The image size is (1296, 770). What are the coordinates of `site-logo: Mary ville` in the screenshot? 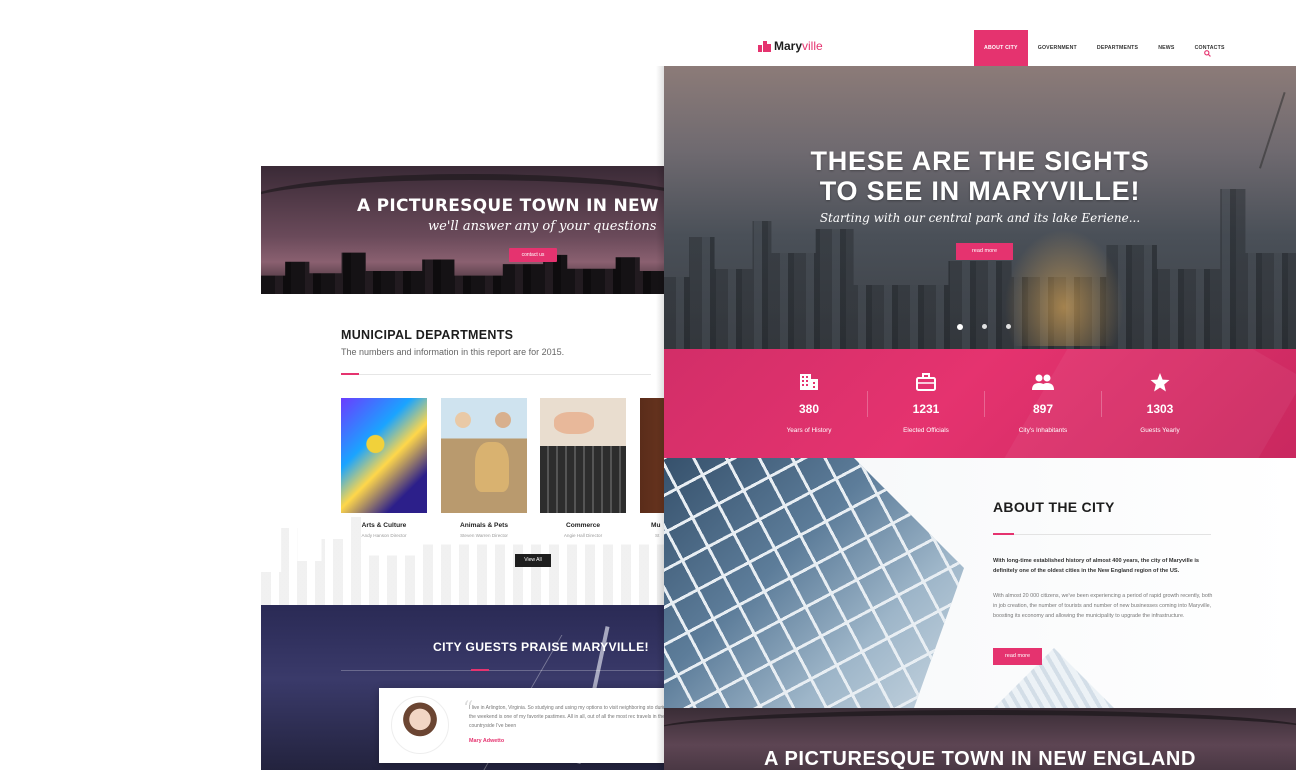 It's located at (790, 46).